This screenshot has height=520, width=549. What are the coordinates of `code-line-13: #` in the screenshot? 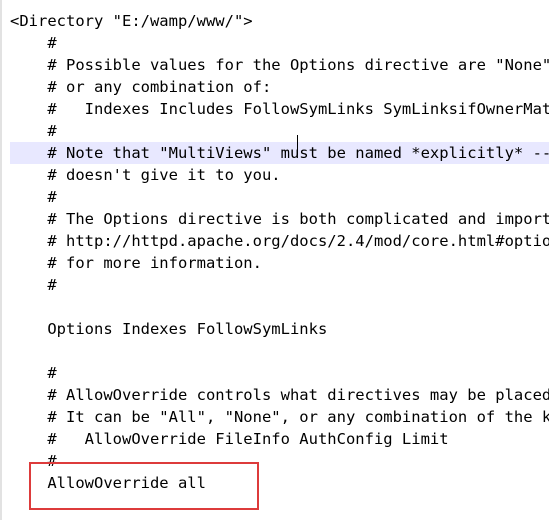 It's located at (279, 285).